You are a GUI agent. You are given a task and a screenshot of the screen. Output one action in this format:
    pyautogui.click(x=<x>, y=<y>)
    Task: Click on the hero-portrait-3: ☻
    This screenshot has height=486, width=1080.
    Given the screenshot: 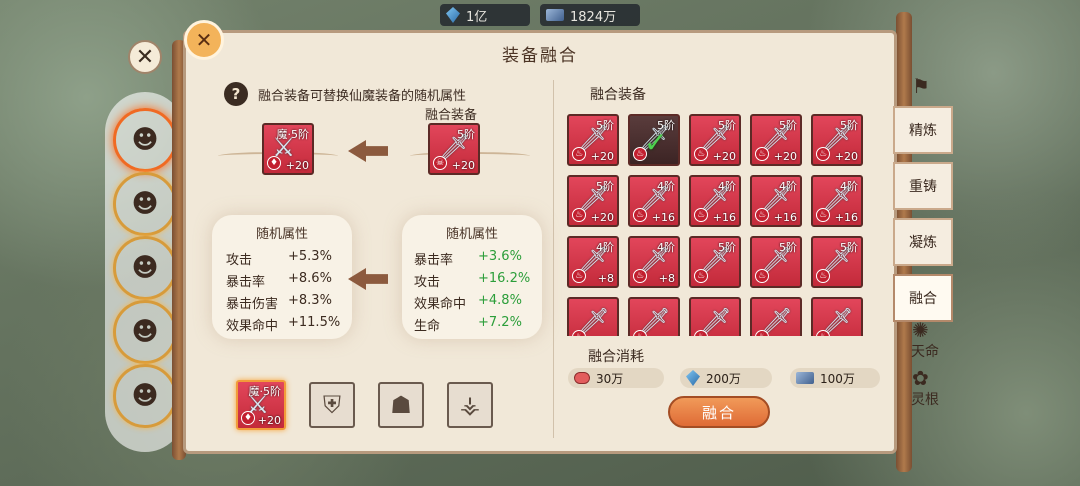 What is the action you would take?
    pyautogui.click(x=145, y=268)
    